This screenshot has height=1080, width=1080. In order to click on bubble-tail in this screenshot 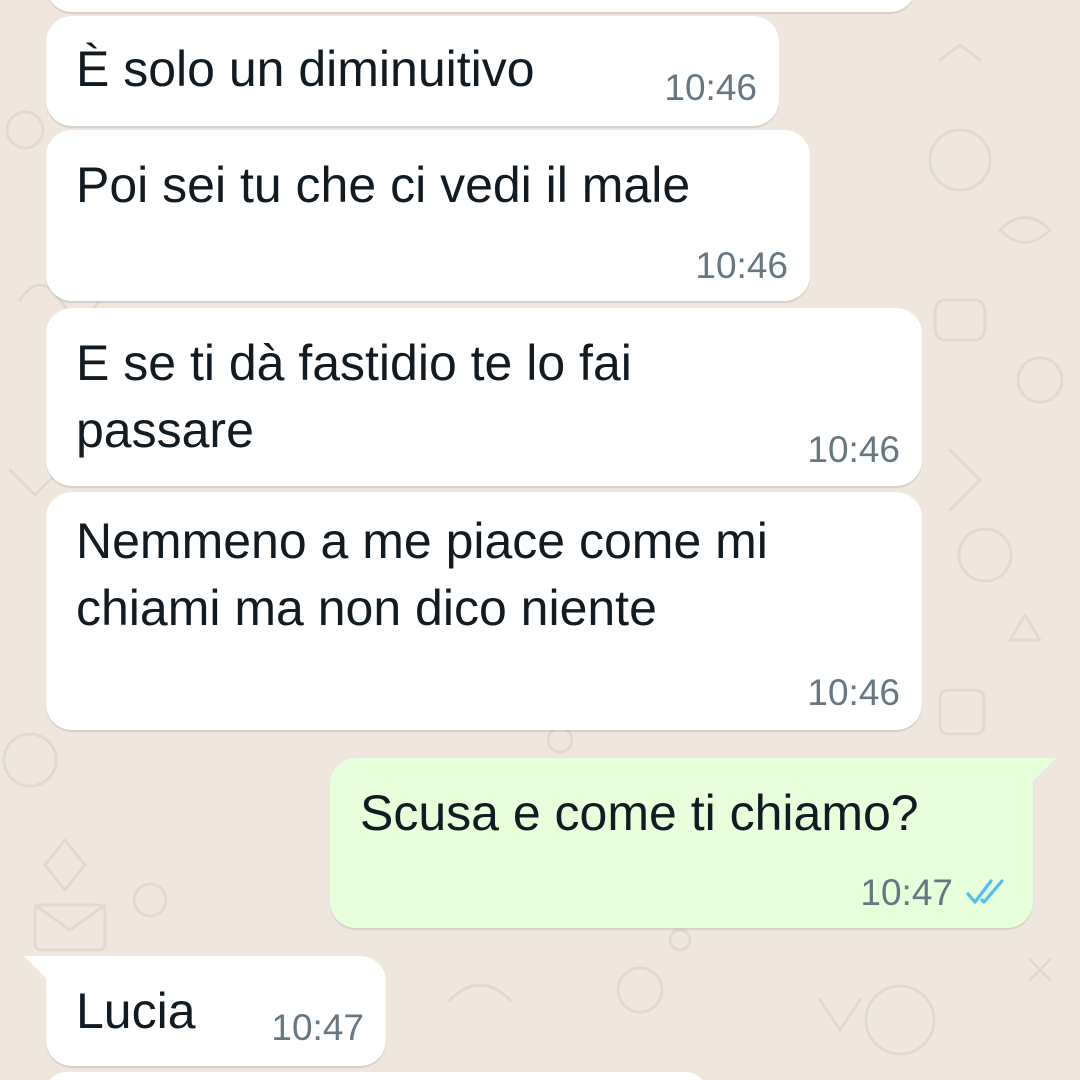, I will do `click(1043, 771)`.